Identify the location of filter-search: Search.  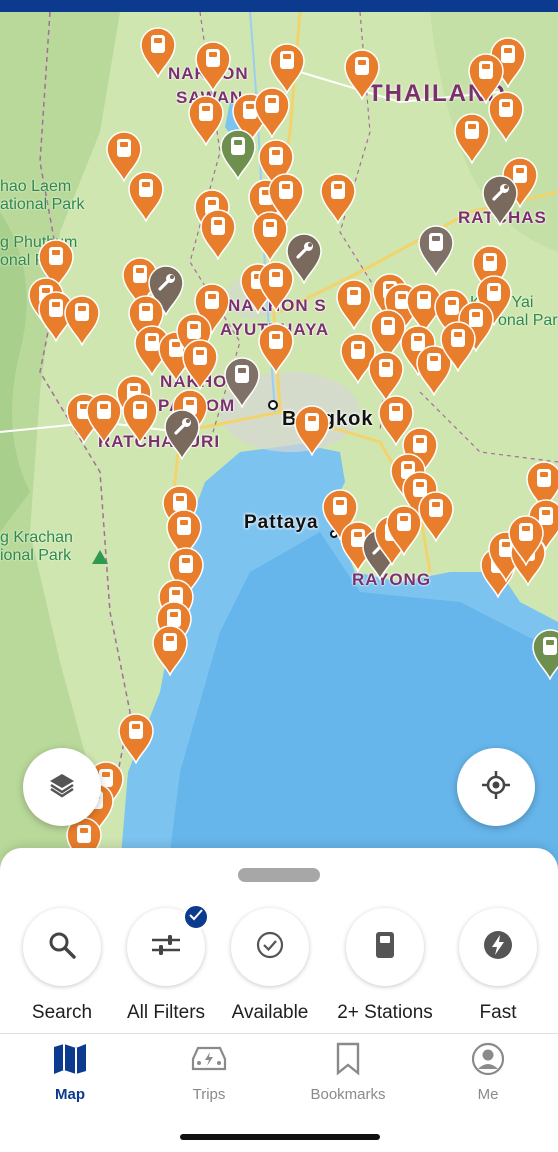
(62, 966).